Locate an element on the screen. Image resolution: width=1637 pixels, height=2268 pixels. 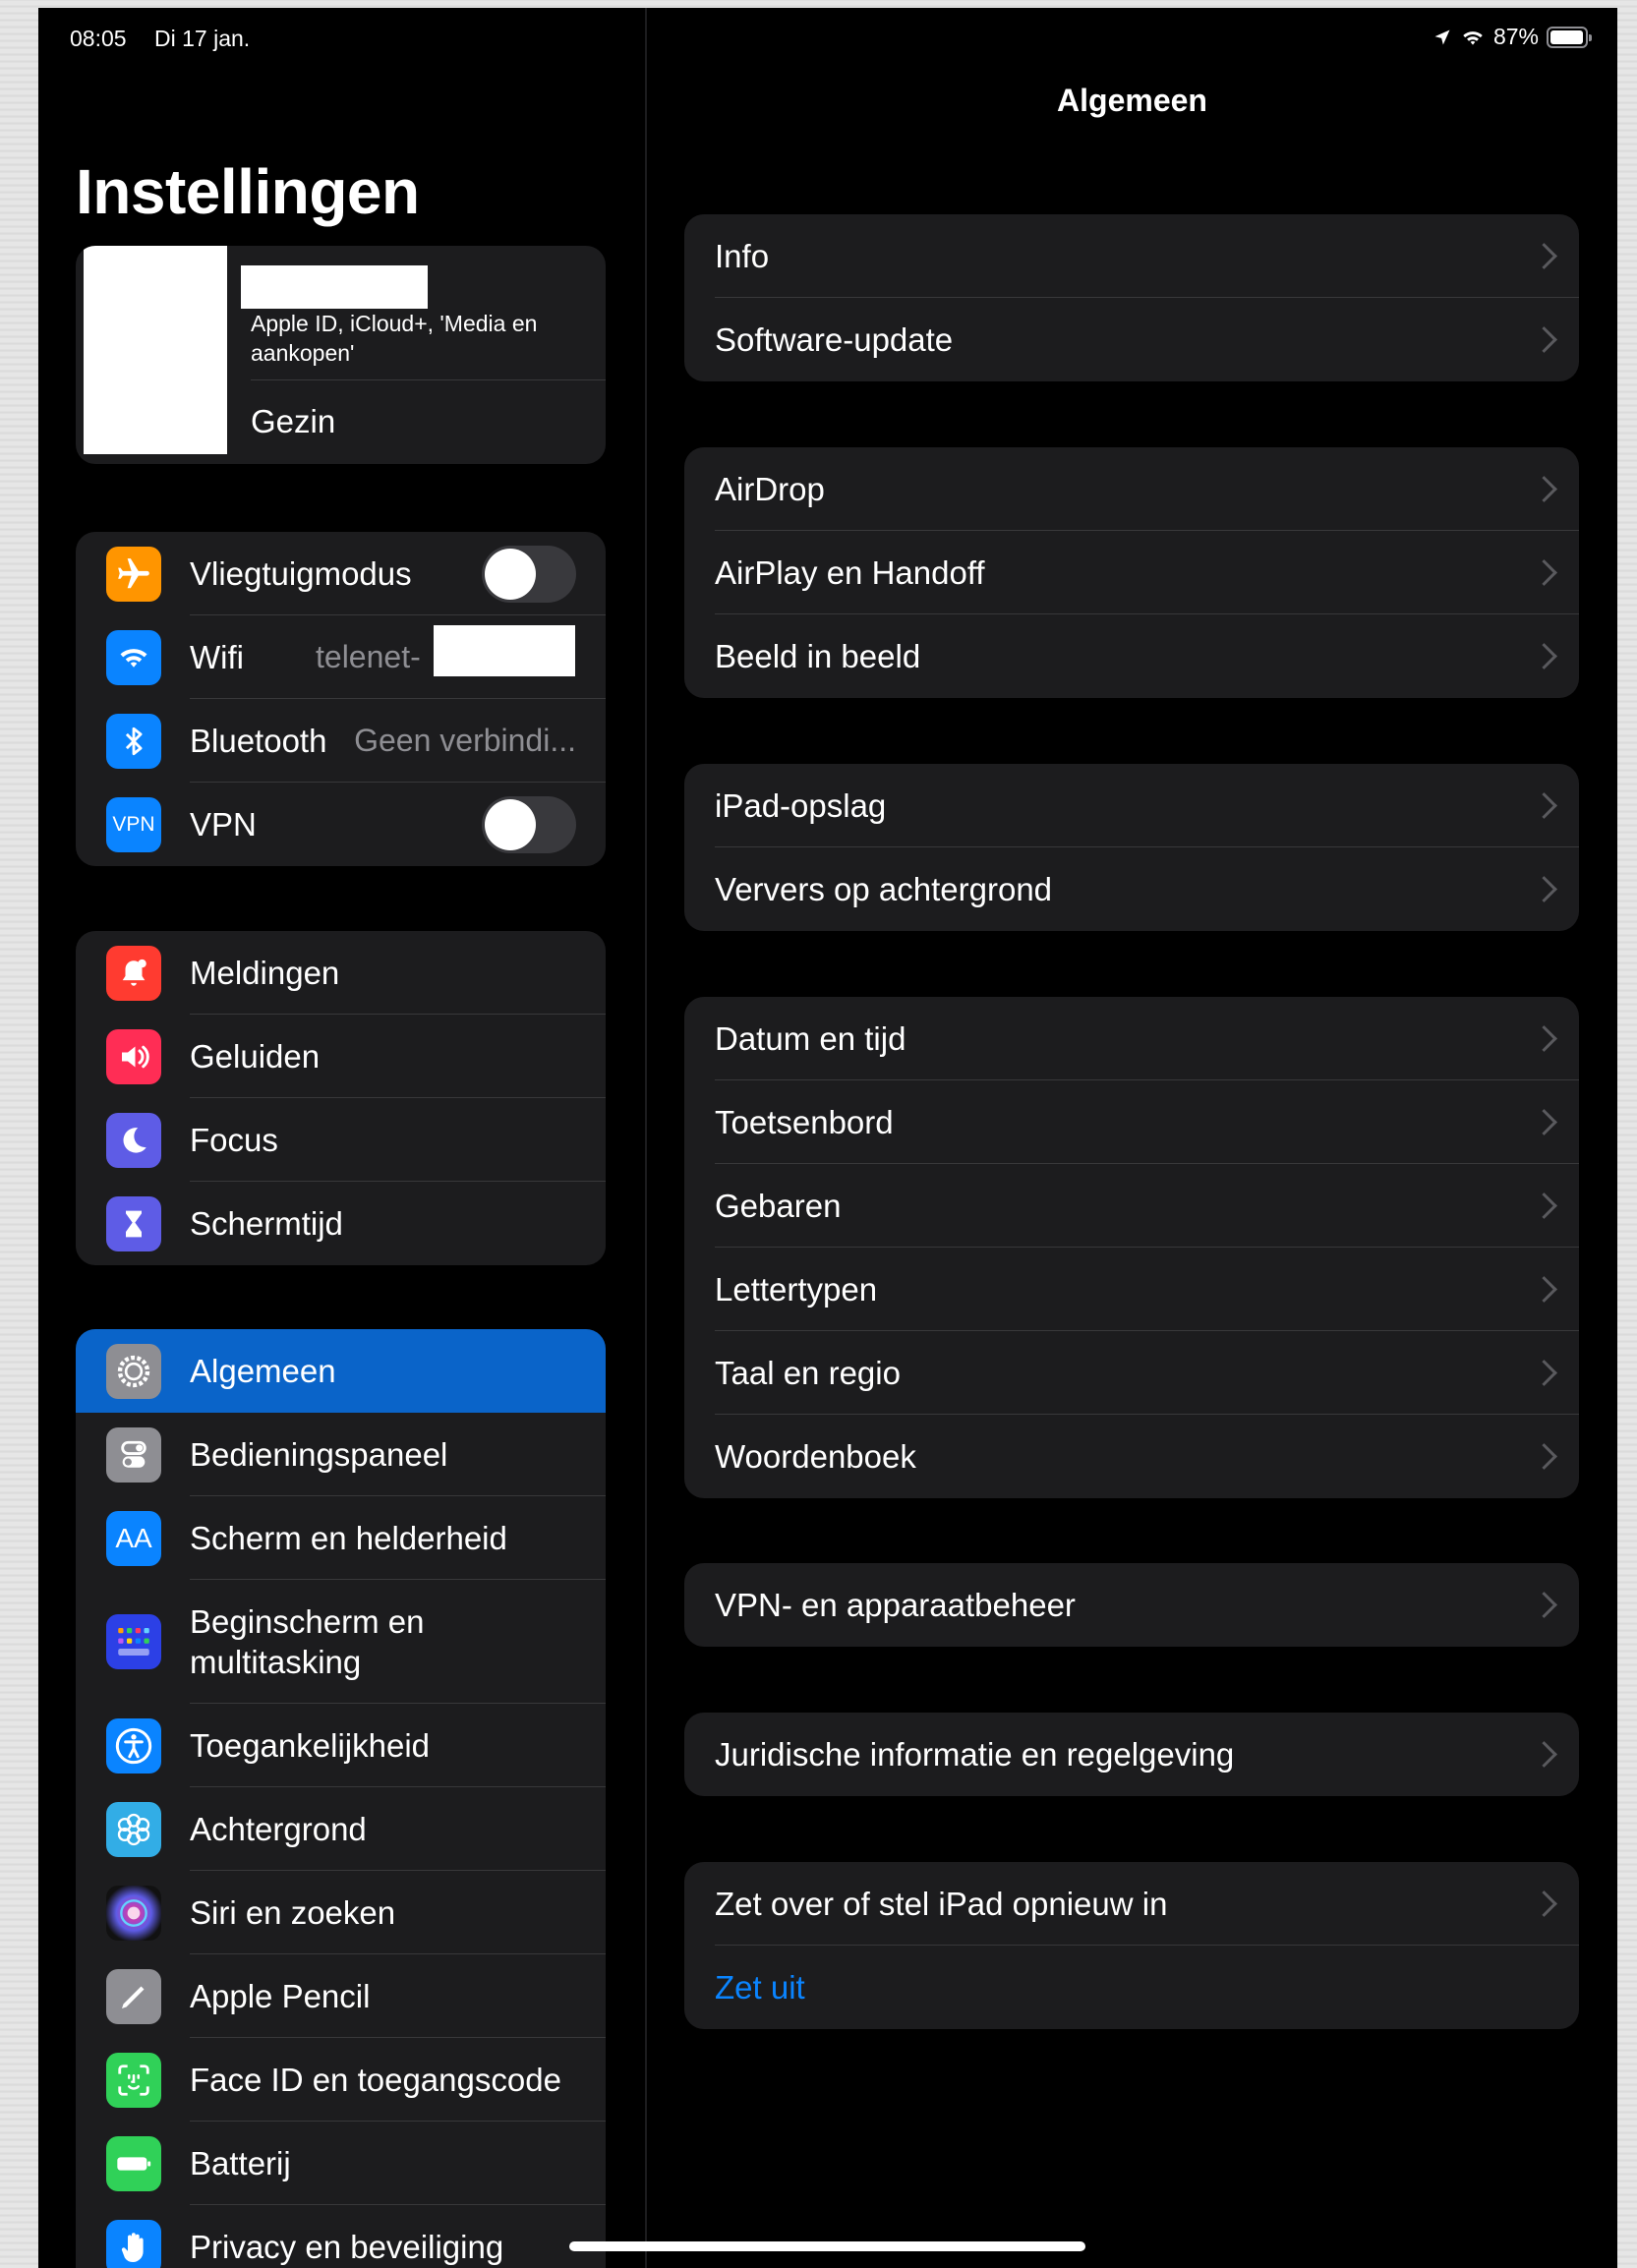
battery-percentage: 87% is located at coordinates (1515, 36).